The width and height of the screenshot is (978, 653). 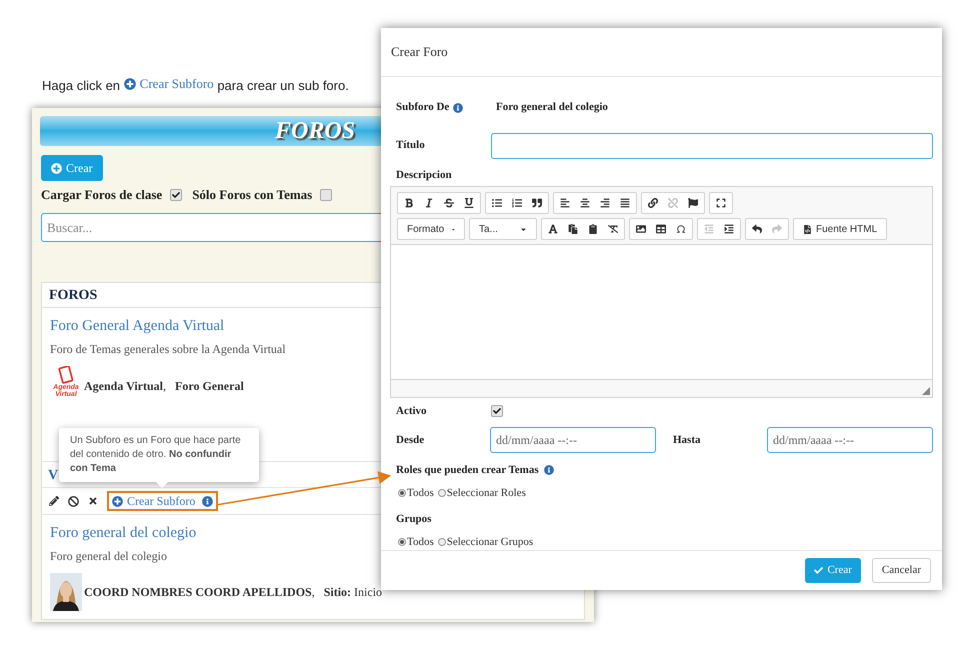 I want to click on strikethrough-icon, so click(x=449, y=203).